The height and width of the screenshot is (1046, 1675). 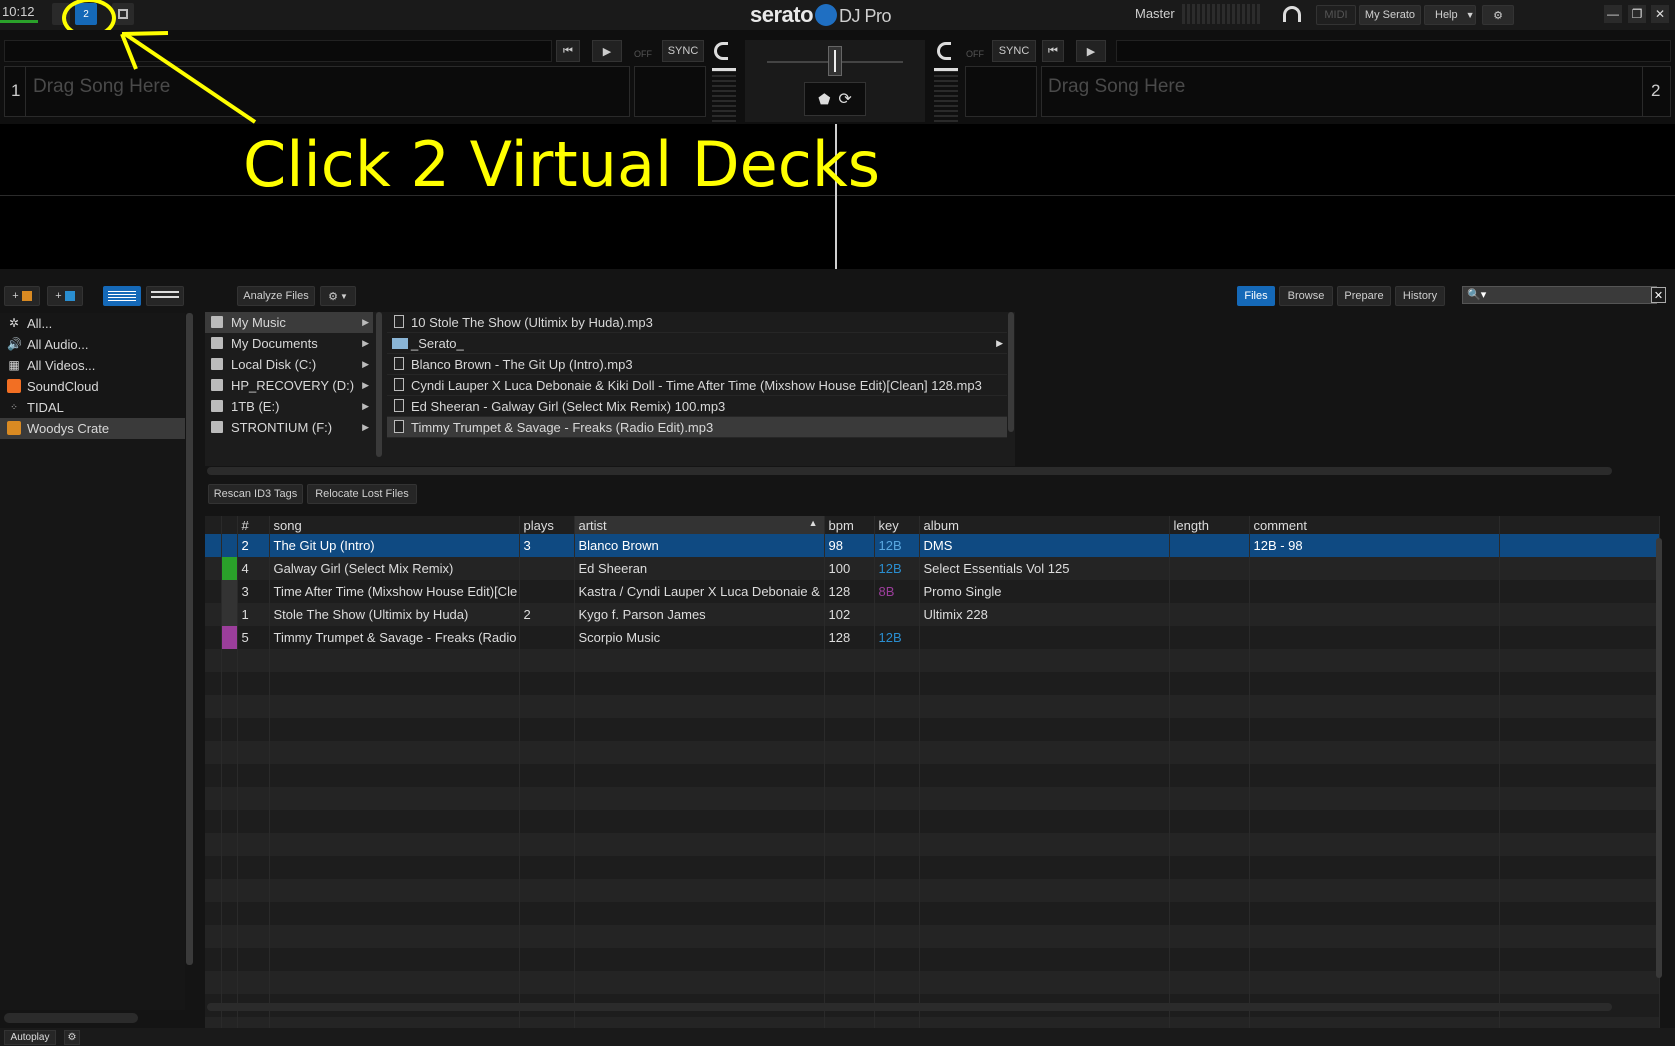 What do you see at coordinates (165, 296) in the screenshot?
I see `detail-view-button` at bounding box center [165, 296].